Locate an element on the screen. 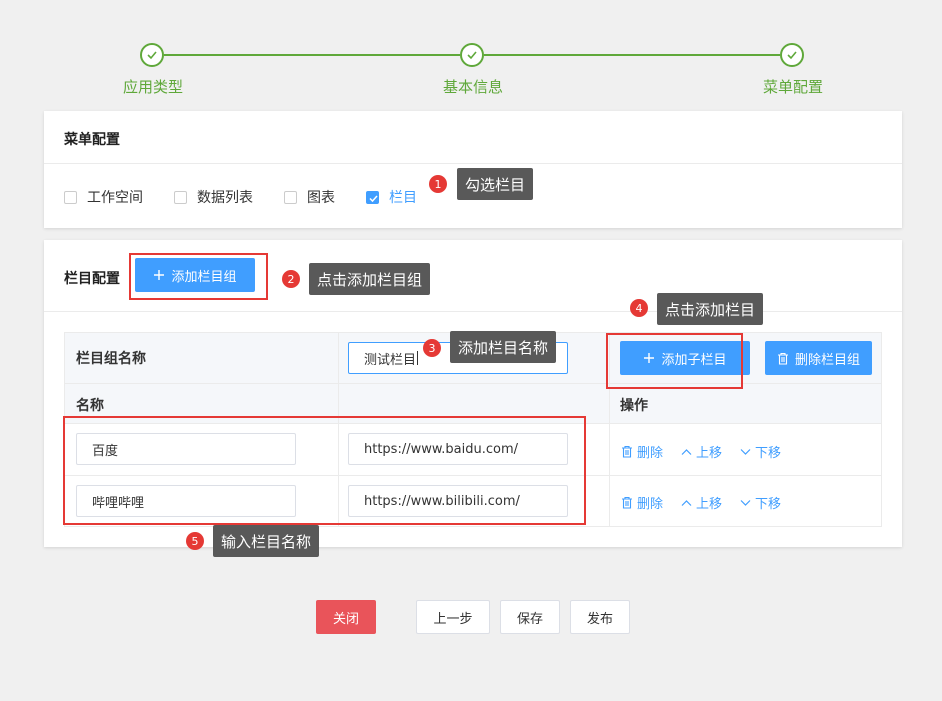 The image size is (942, 701). column-config-title: 栏目配置 is located at coordinates (92, 279).